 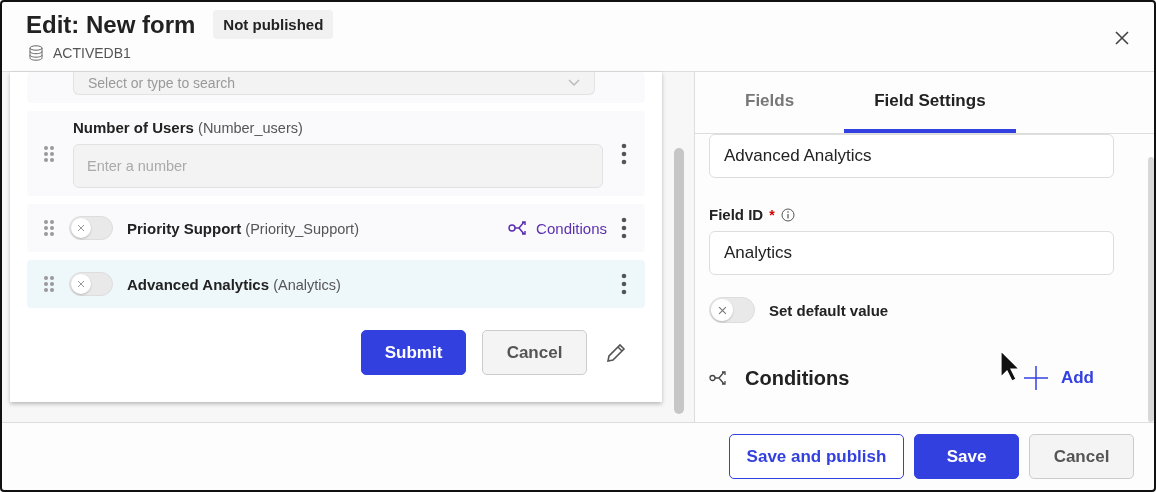 I want to click on field-id-input: Analytics, so click(x=911, y=253).